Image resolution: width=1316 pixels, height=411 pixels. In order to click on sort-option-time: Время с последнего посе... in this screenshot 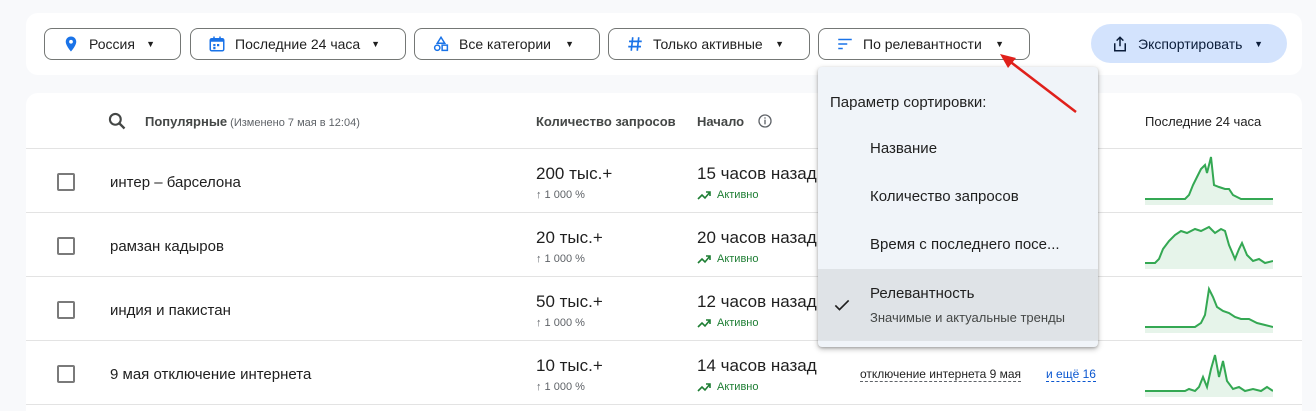, I will do `click(958, 245)`.